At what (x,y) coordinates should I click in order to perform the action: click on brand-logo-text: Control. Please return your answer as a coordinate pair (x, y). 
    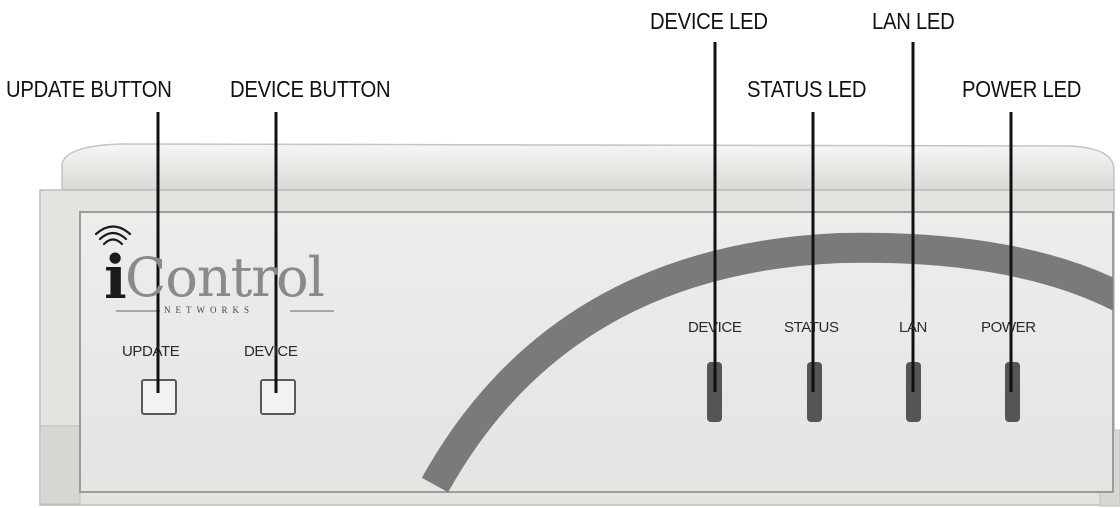
    Looking at the image, I should click on (225, 277).